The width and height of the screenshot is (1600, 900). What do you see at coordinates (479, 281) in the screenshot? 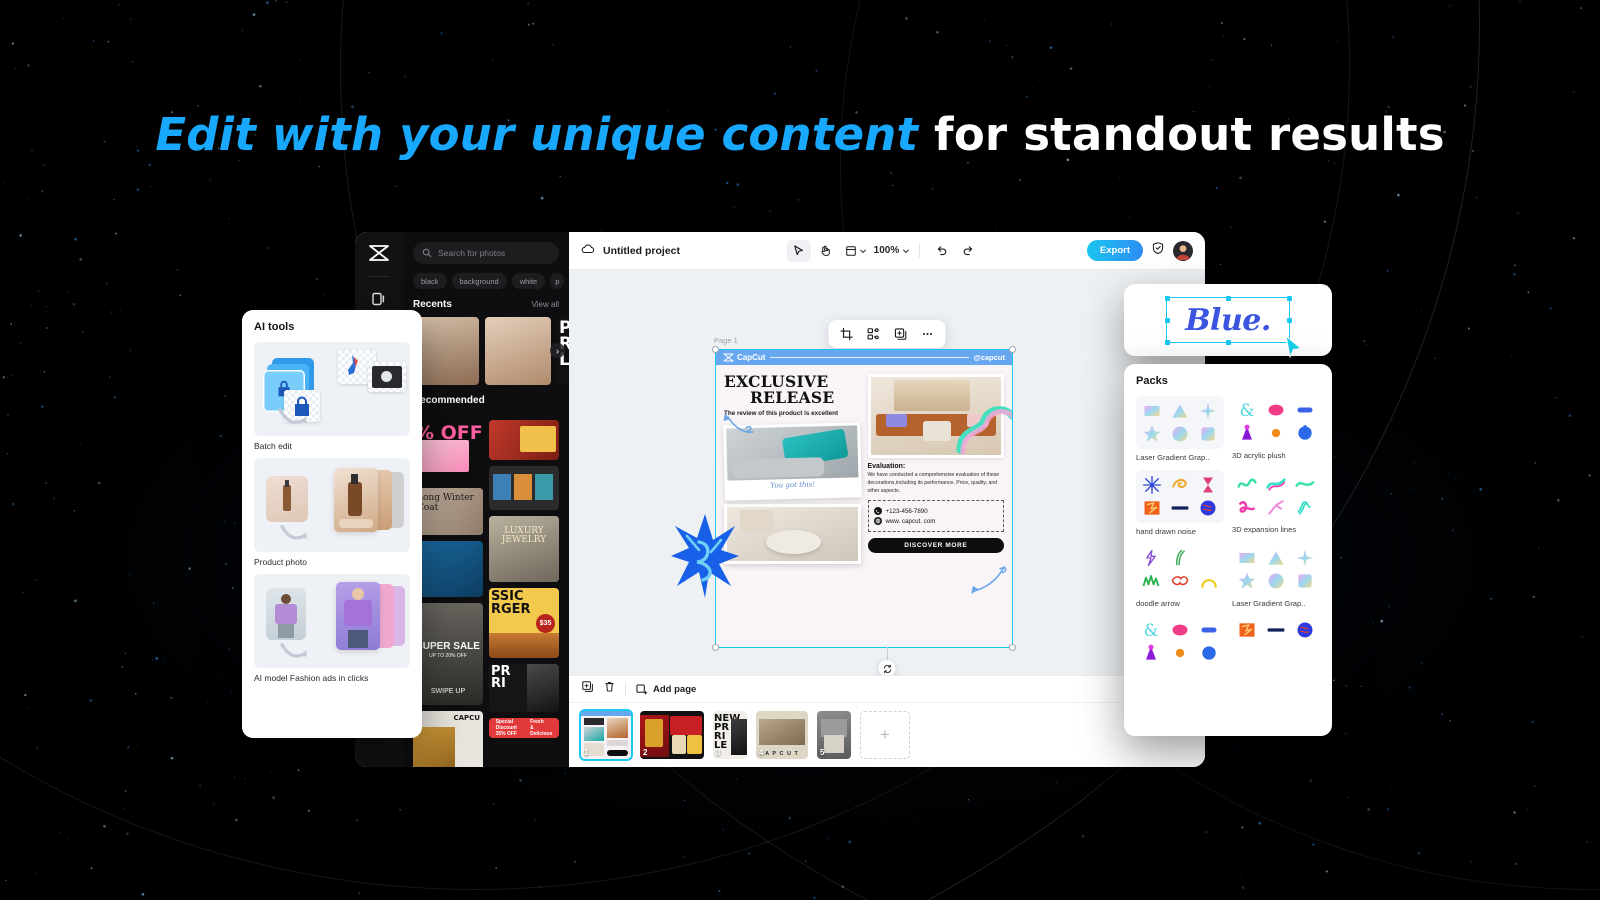
I see `tag-chip: background` at bounding box center [479, 281].